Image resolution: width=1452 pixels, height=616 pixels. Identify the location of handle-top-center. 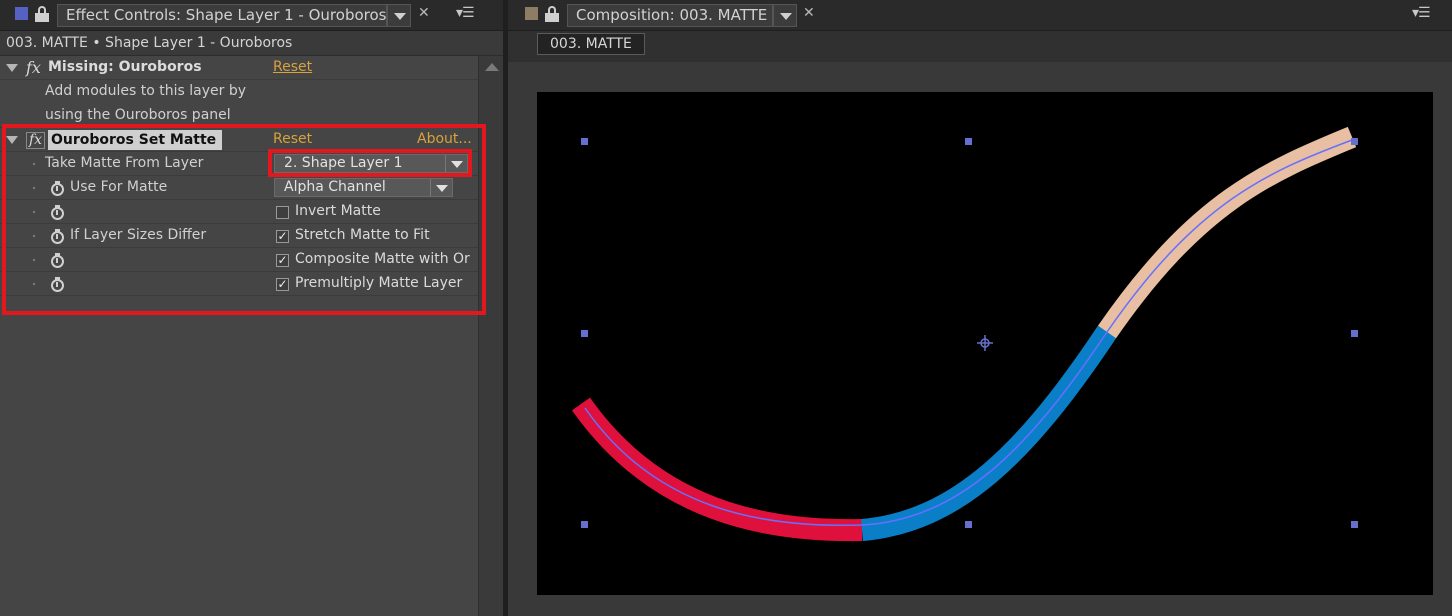
(968, 141).